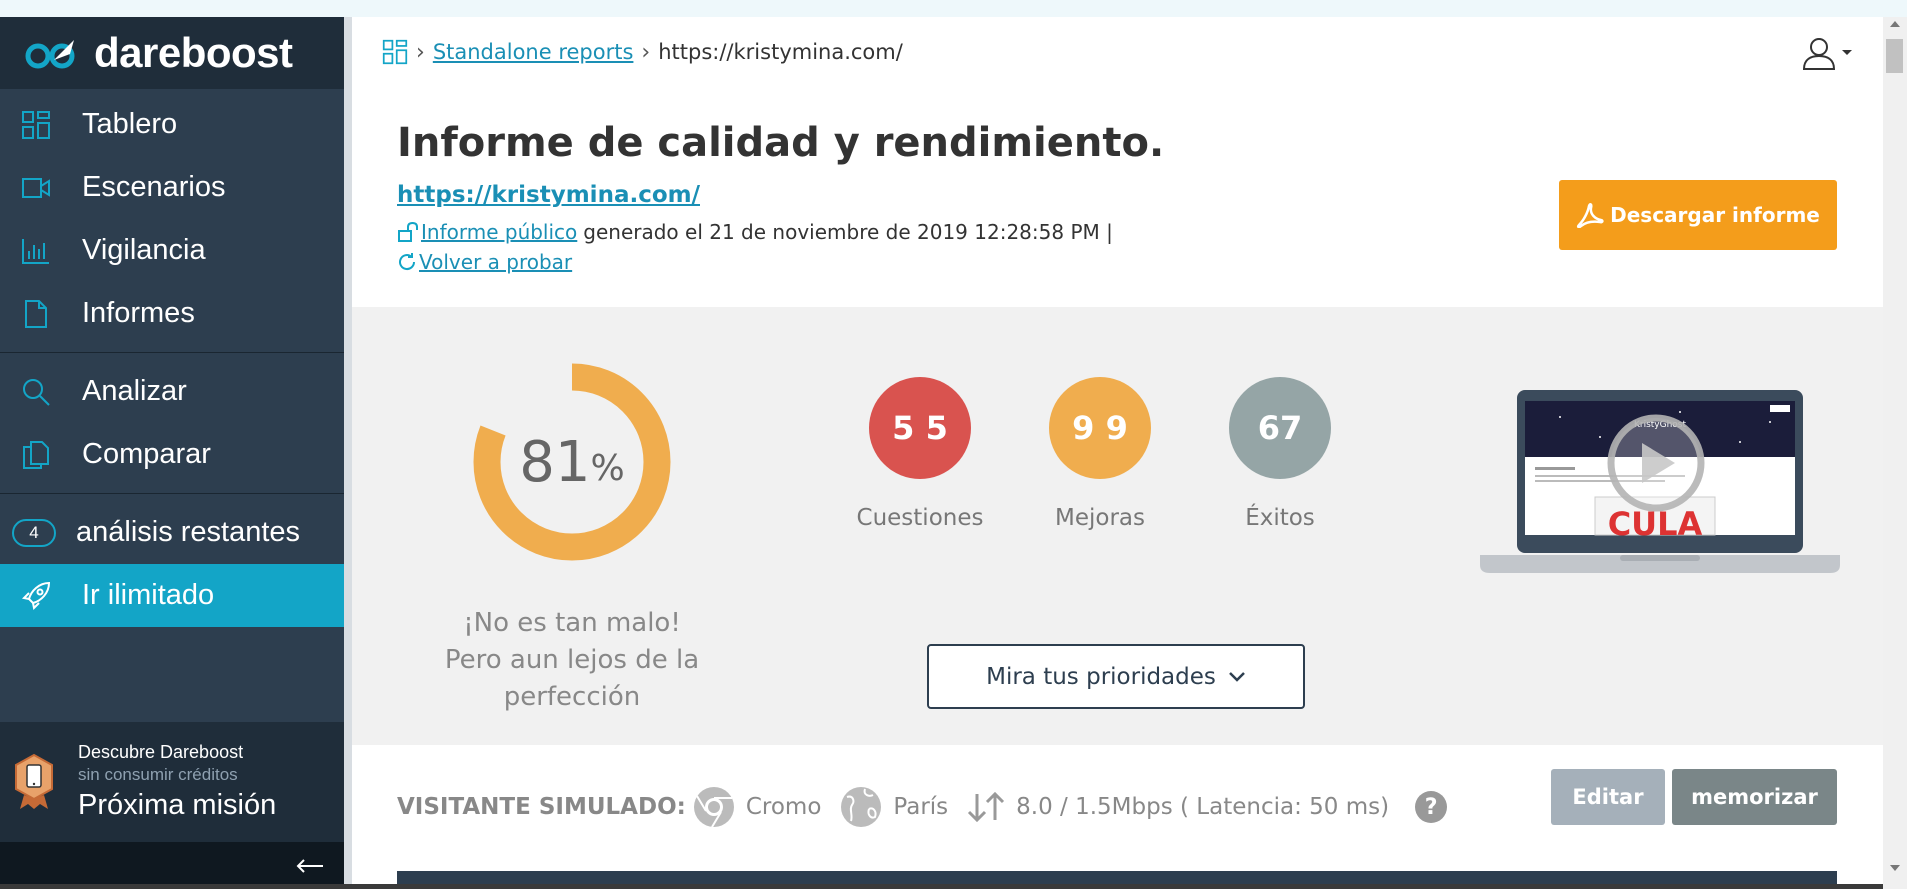 Image resolution: width=1907 pixels, height=889 pixels. I want to click on brand-logo: dareboost, so click(172, 53).